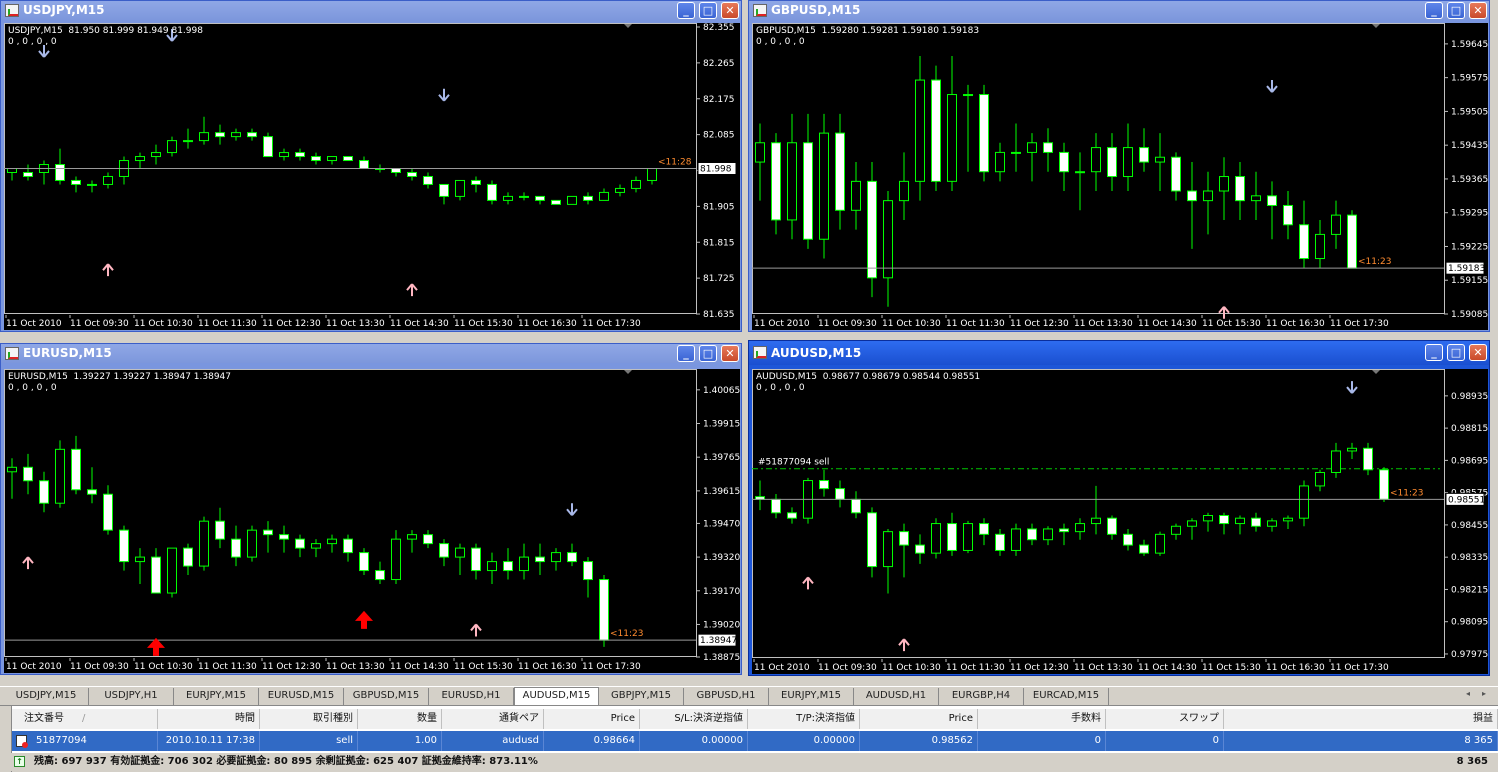 The height and width of the screenshot is (772, 1498). I want to click on shift-marker-icon, so click(628, 372).